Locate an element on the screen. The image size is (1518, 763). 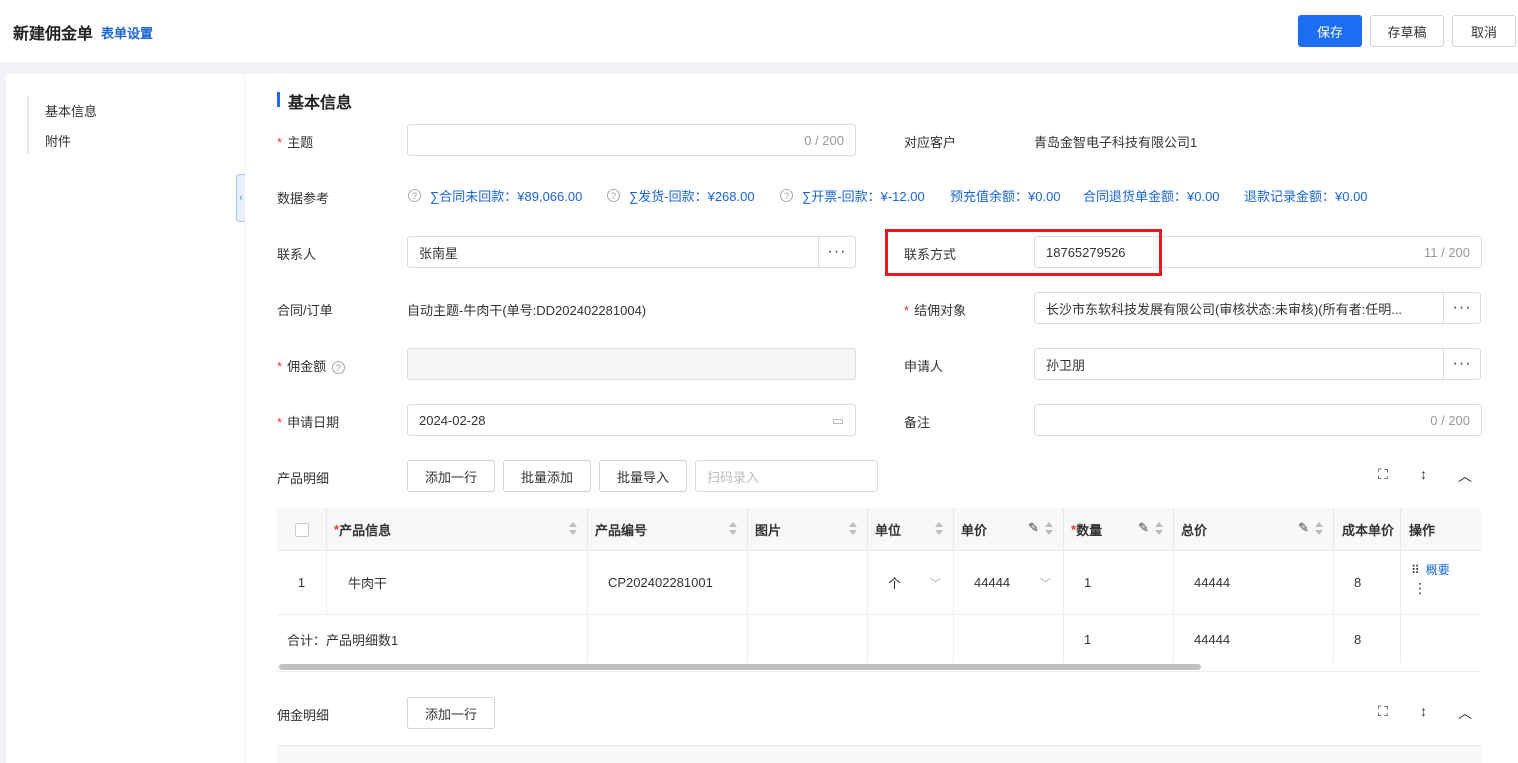
col-product-code: 产品编号 is located at coordinates (668, 529).